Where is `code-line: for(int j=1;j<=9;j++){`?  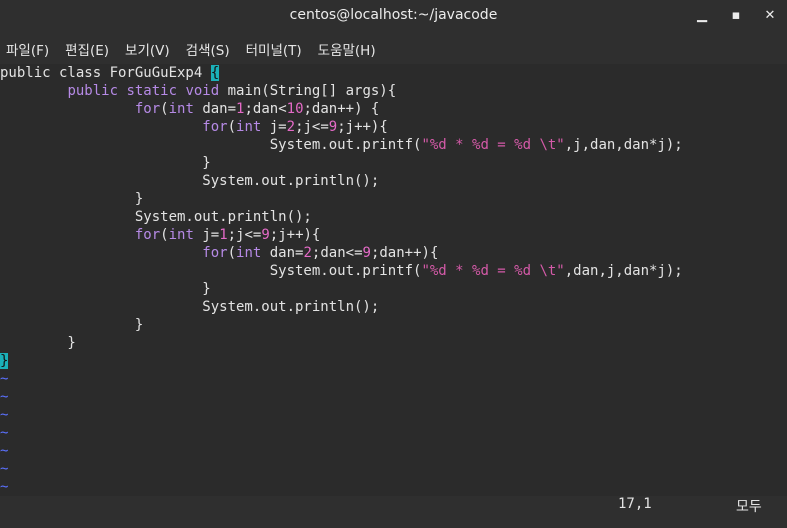 code-line: for(int j=1;j<=9;j++){ is located at coordinates (393, 235).